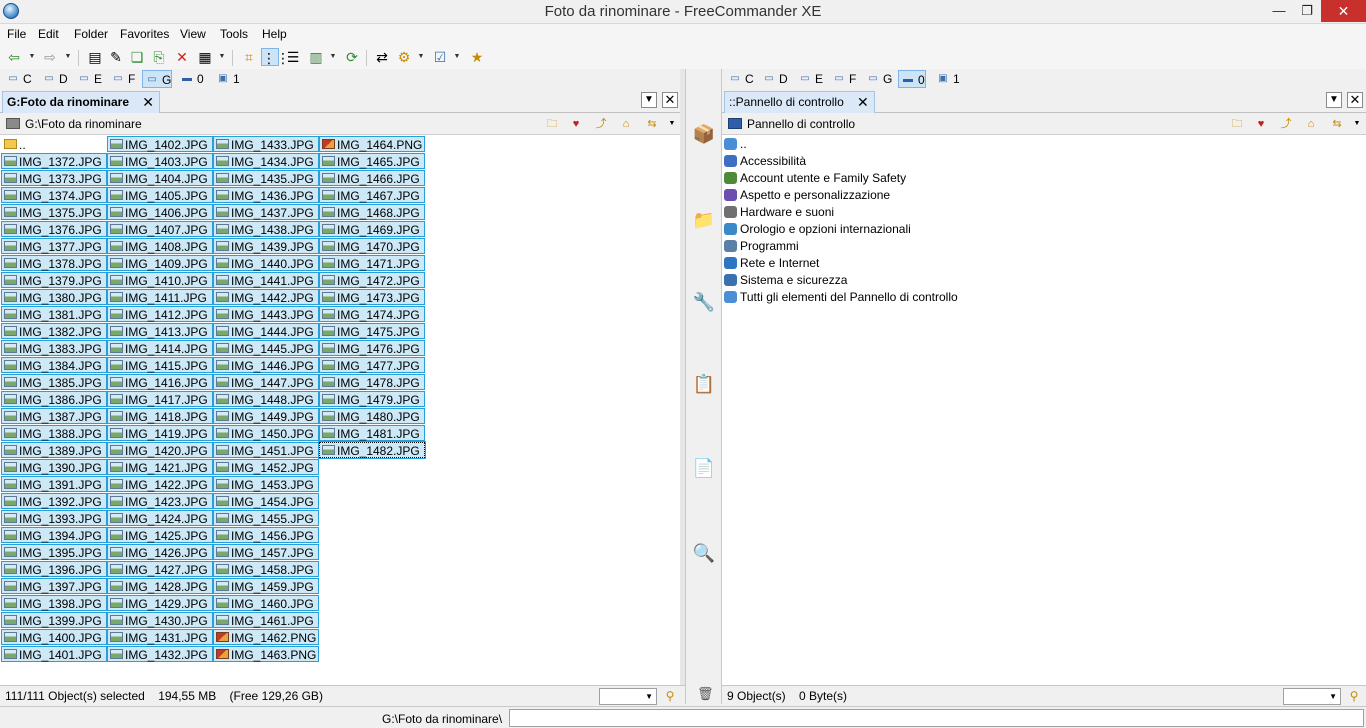 The image size is (1366, 728). I want to click on file-item: IMG_1410.JPG, so click(160, 280).